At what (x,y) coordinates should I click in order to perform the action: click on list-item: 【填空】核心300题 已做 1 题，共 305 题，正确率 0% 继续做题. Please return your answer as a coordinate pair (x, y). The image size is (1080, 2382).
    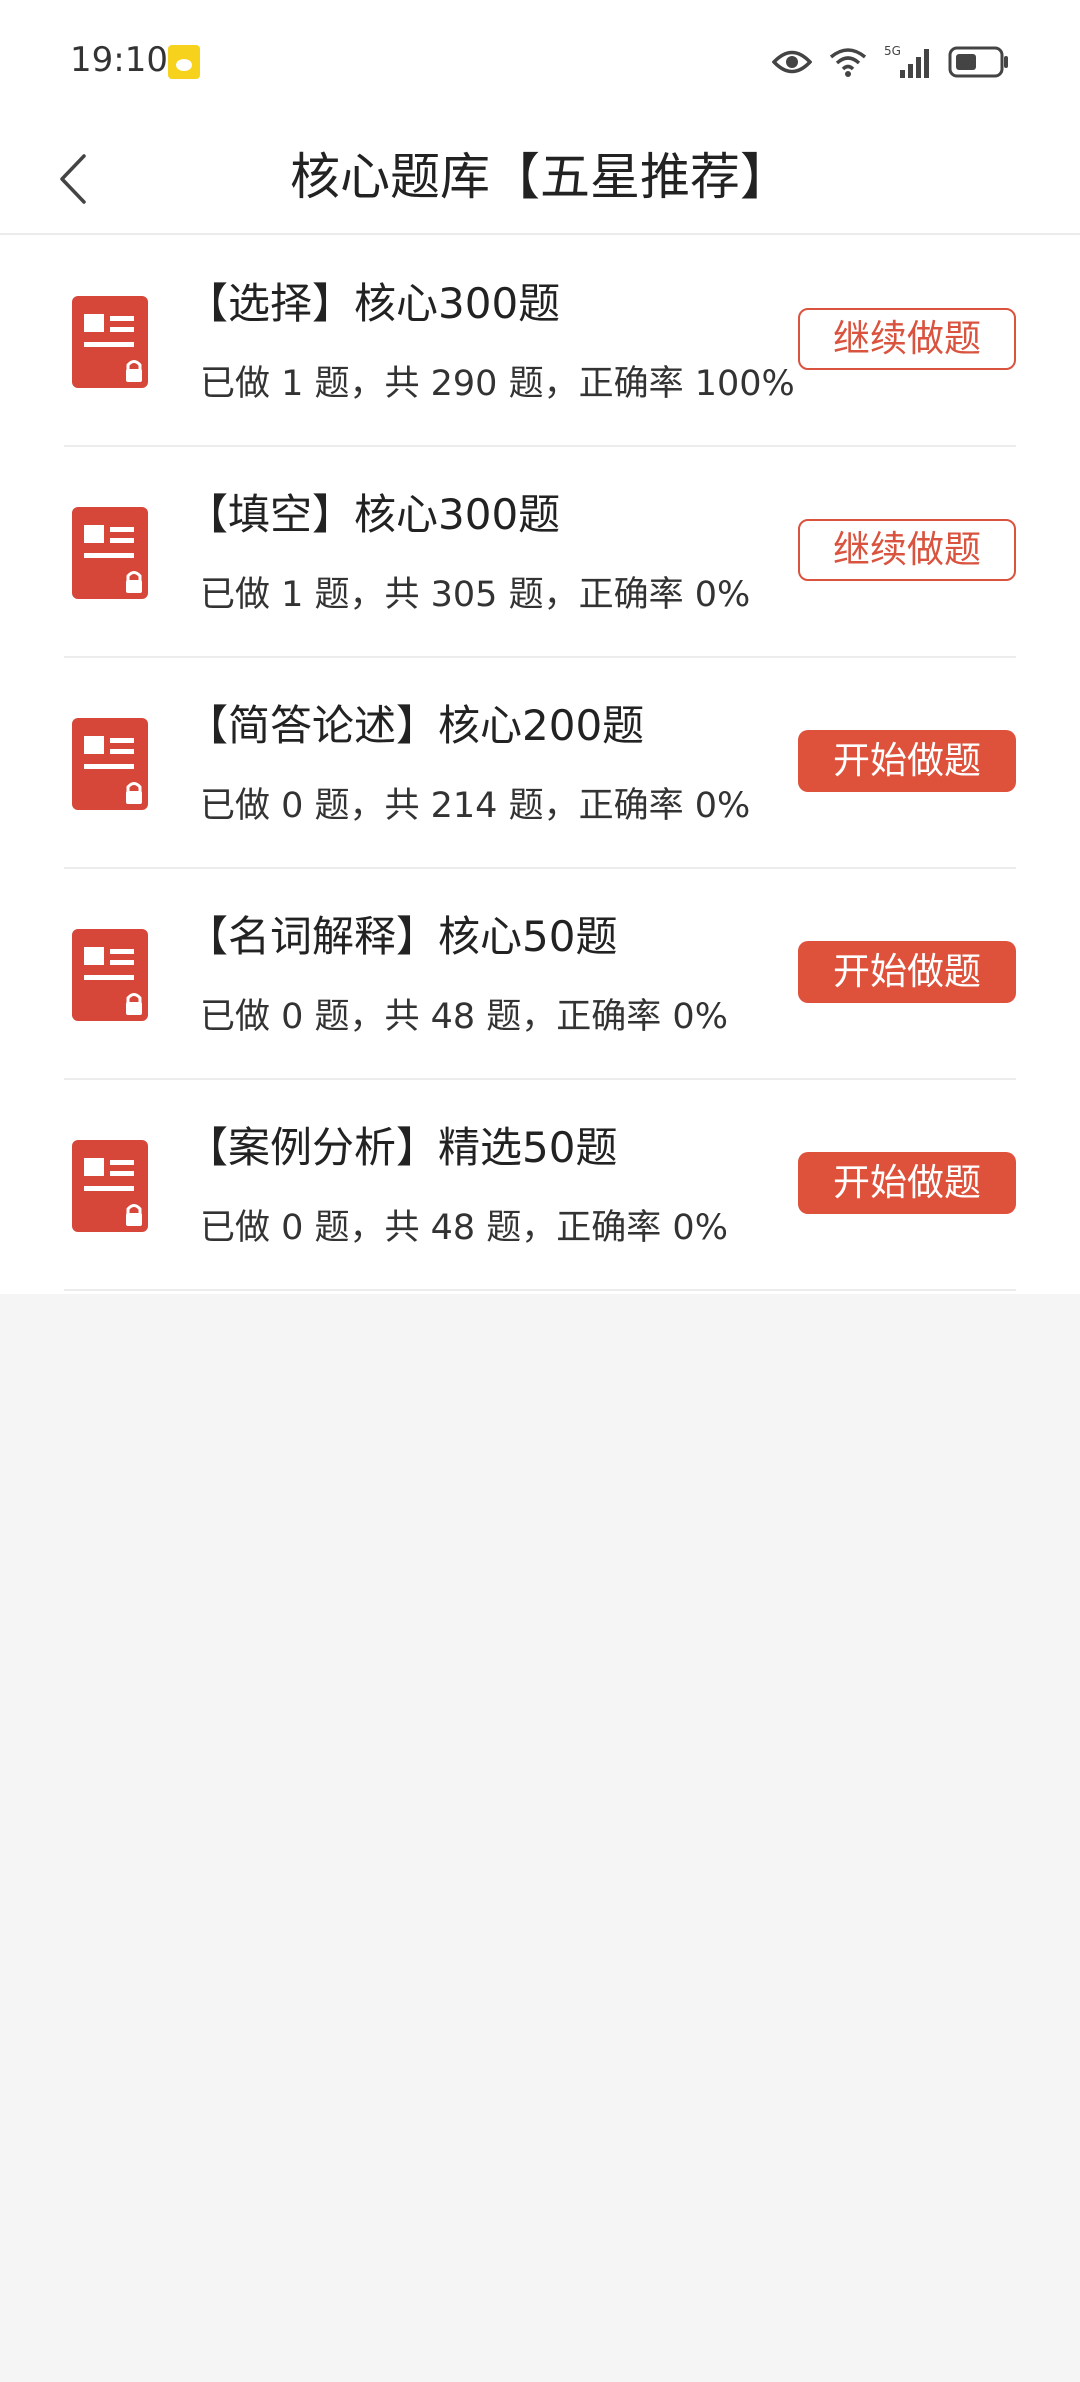
    Looking at the image, I should click on (540, 552).